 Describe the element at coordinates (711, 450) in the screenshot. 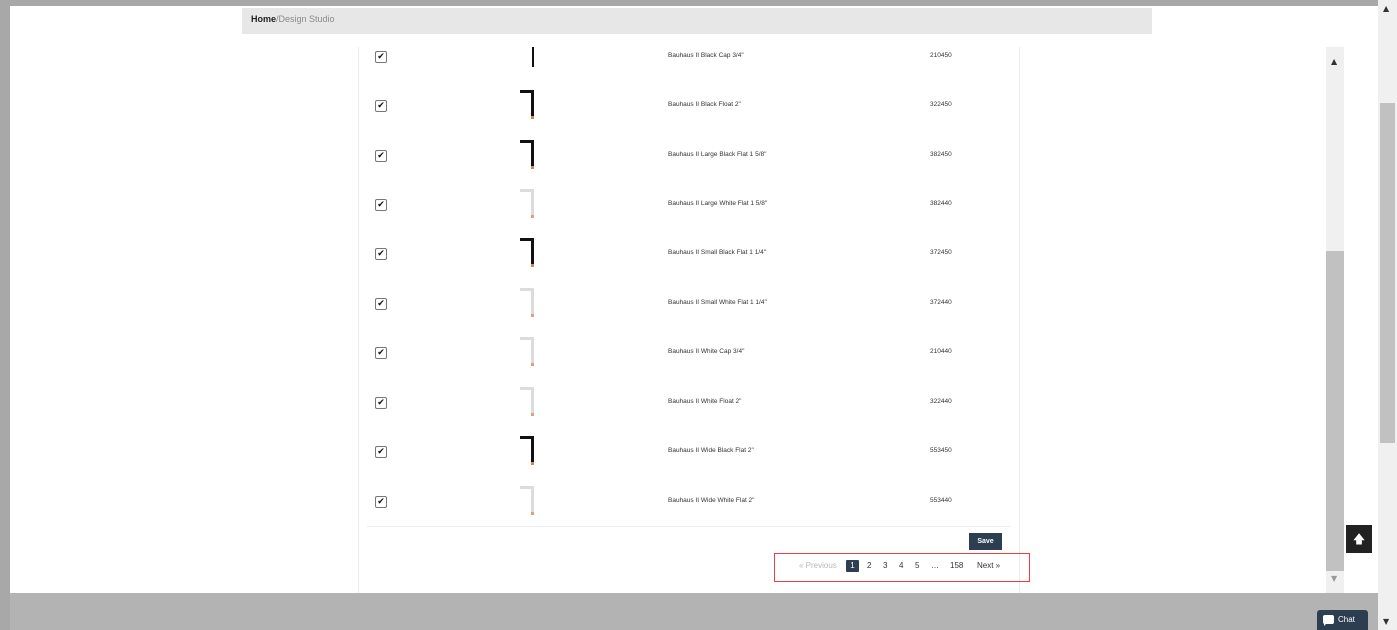

I see `product-name: Bauhaus II Wide Black Flat 2"` at that location.